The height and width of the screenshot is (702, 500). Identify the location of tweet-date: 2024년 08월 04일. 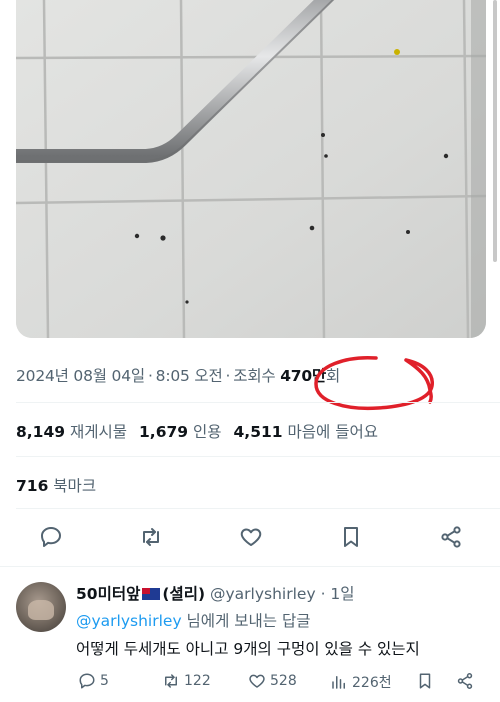
(80, 376).